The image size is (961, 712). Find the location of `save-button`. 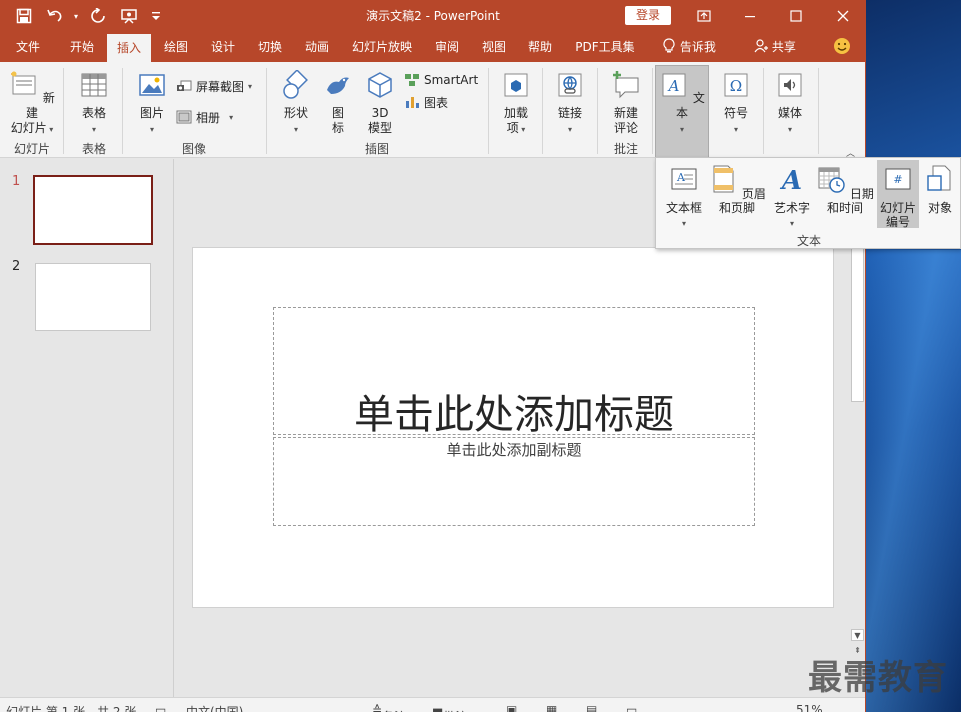

save-button is located at coordinates (23, 16).